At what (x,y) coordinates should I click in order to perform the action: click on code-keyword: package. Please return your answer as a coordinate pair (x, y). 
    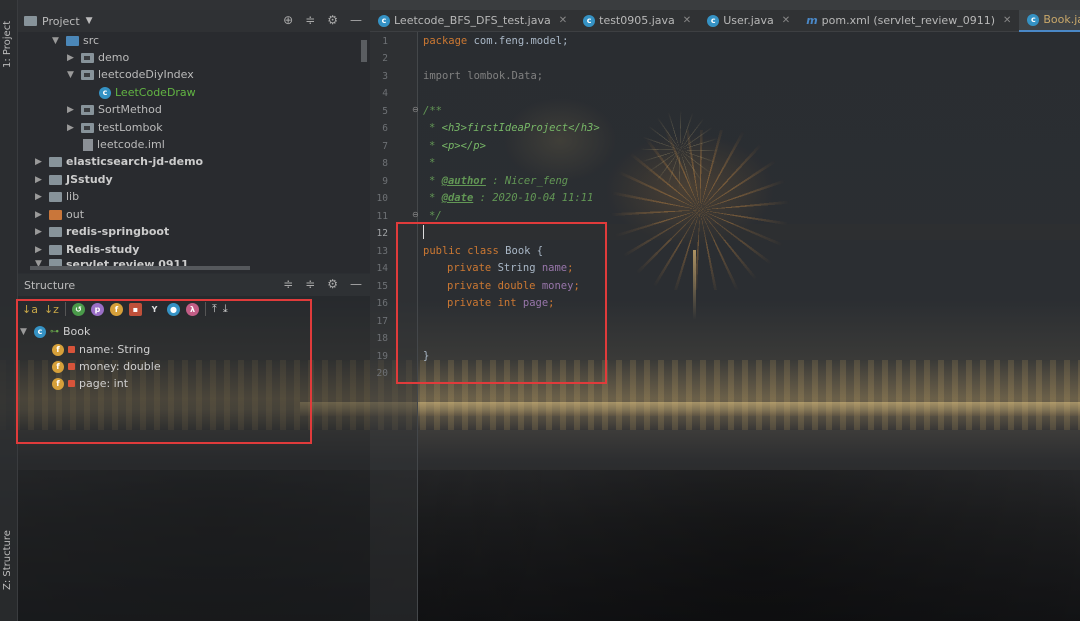
    Looking at the image, I should click on (445, 41).